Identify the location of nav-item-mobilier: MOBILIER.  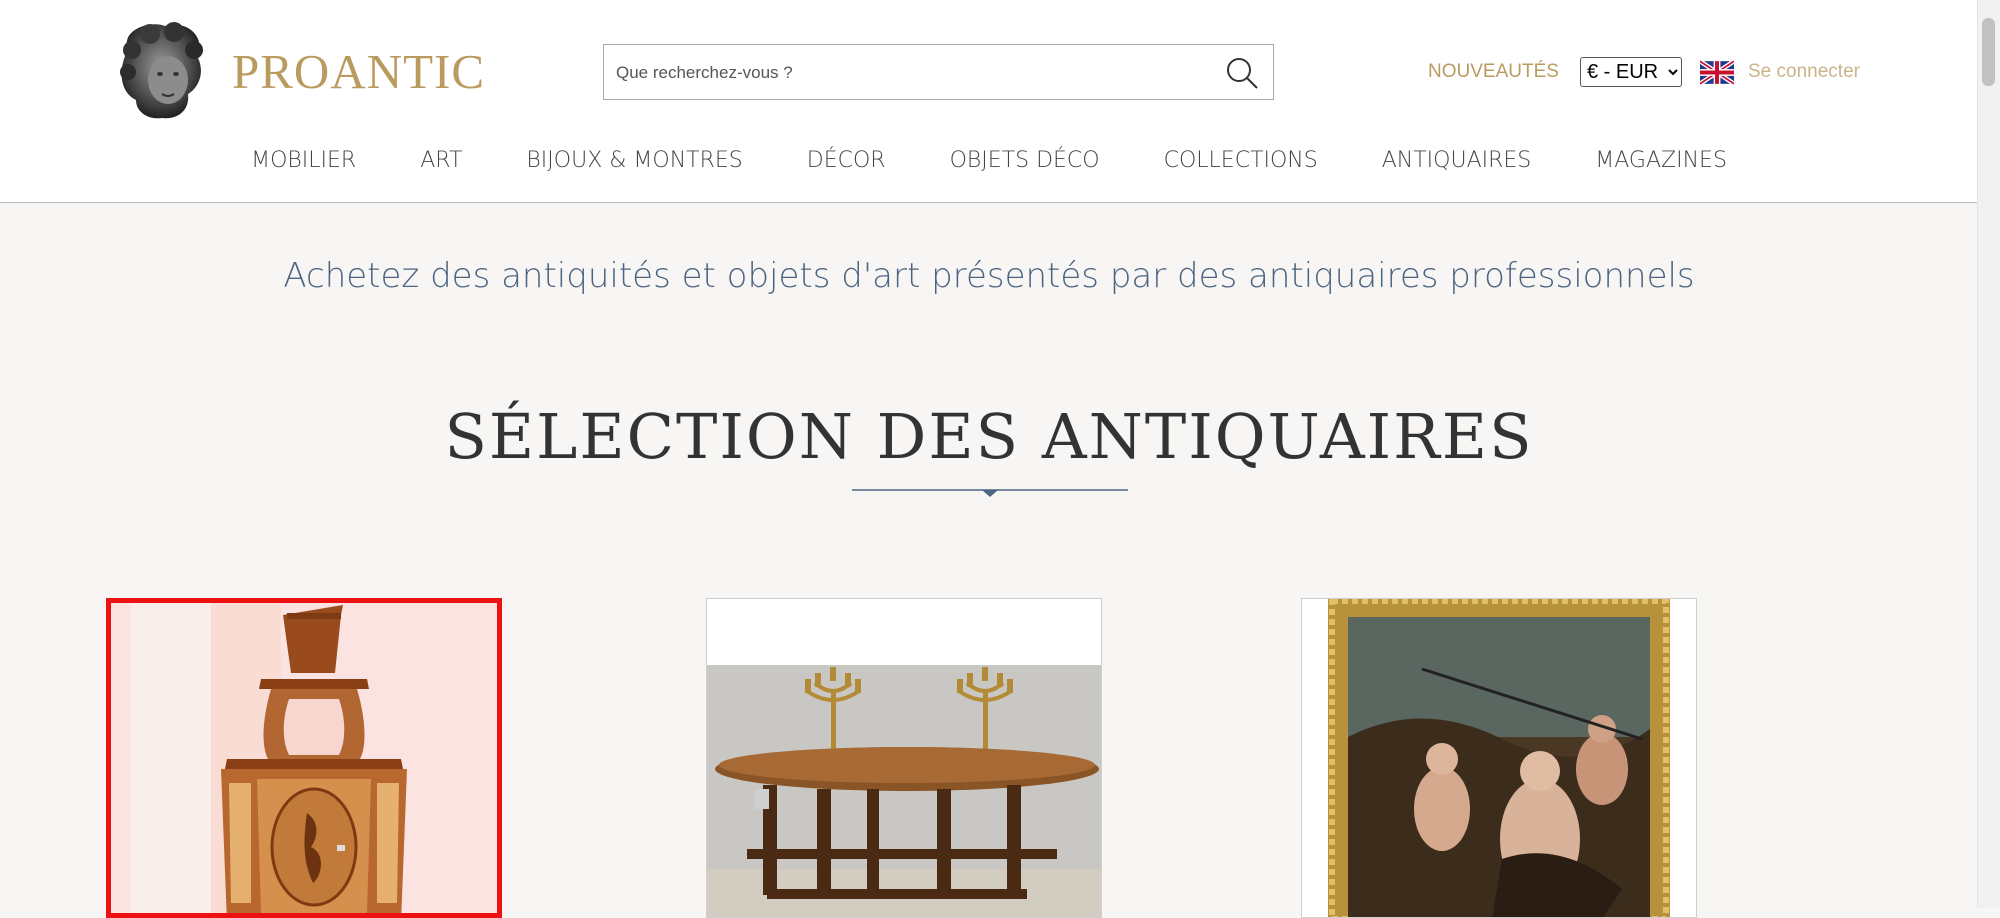
(303, 163).